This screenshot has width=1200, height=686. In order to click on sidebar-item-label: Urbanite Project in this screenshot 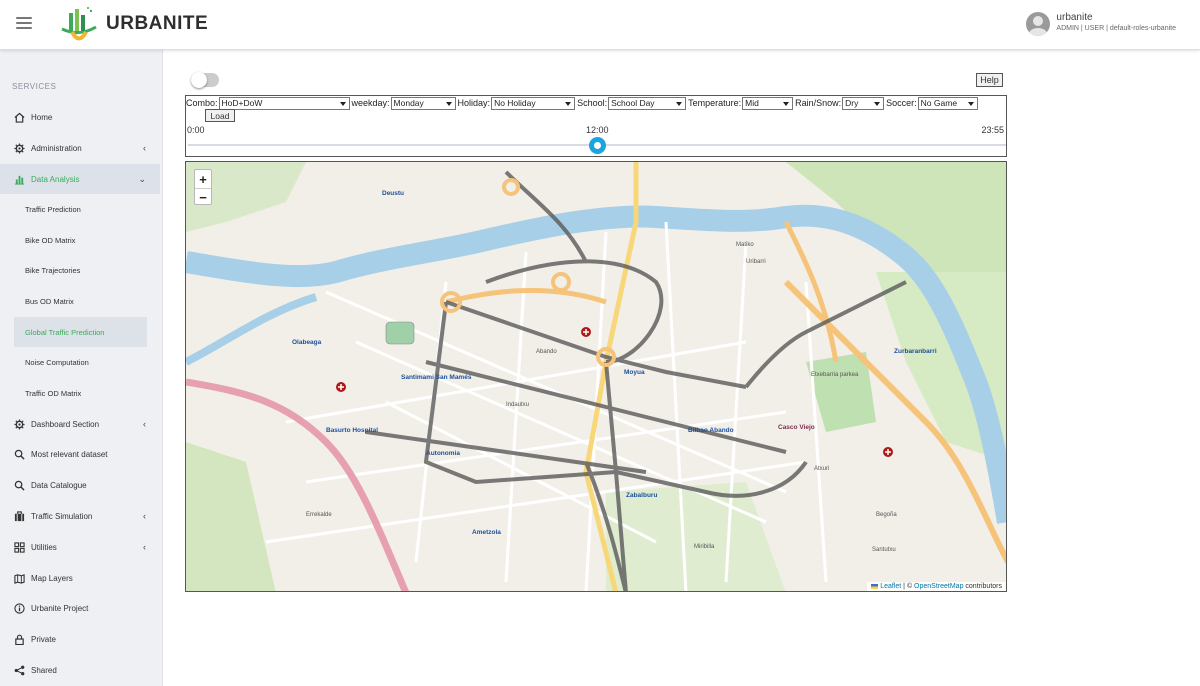, I will do `click(60, 608)`.